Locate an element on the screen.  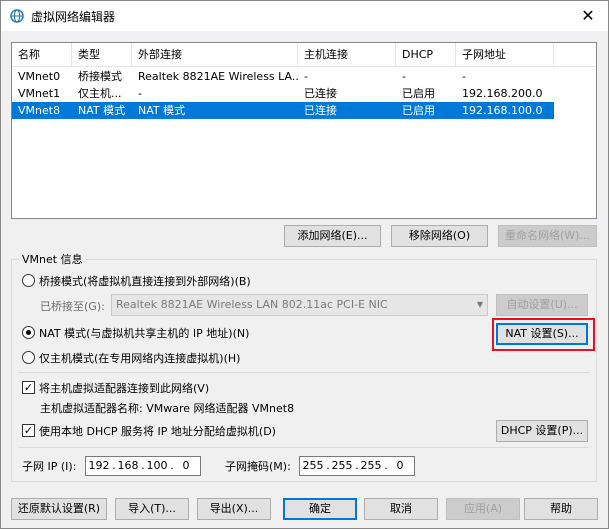
cell-external: - is located at coordinates (140, 93).